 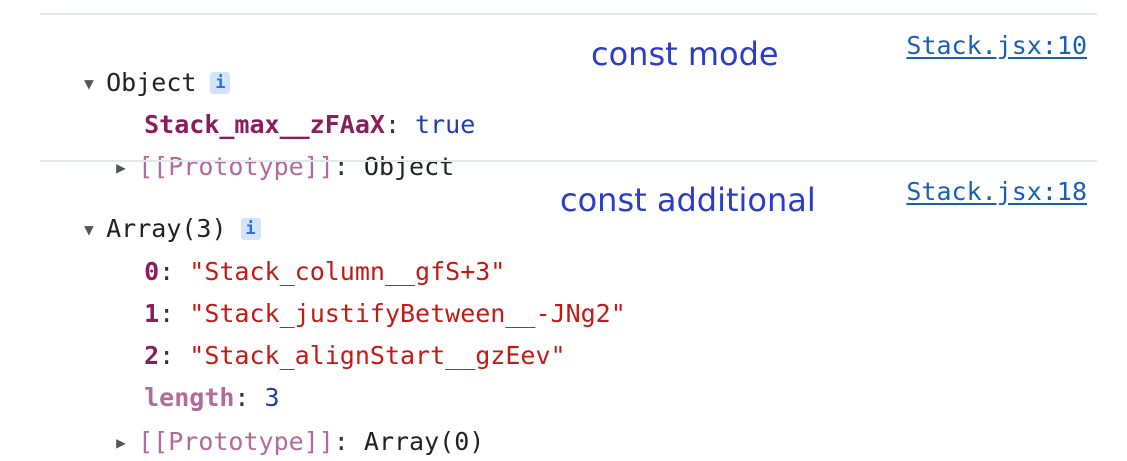 What do you see at coordinates (568, 161) in the screenshot?
I see `console-divider-middle` at bounding box center [568, 161].